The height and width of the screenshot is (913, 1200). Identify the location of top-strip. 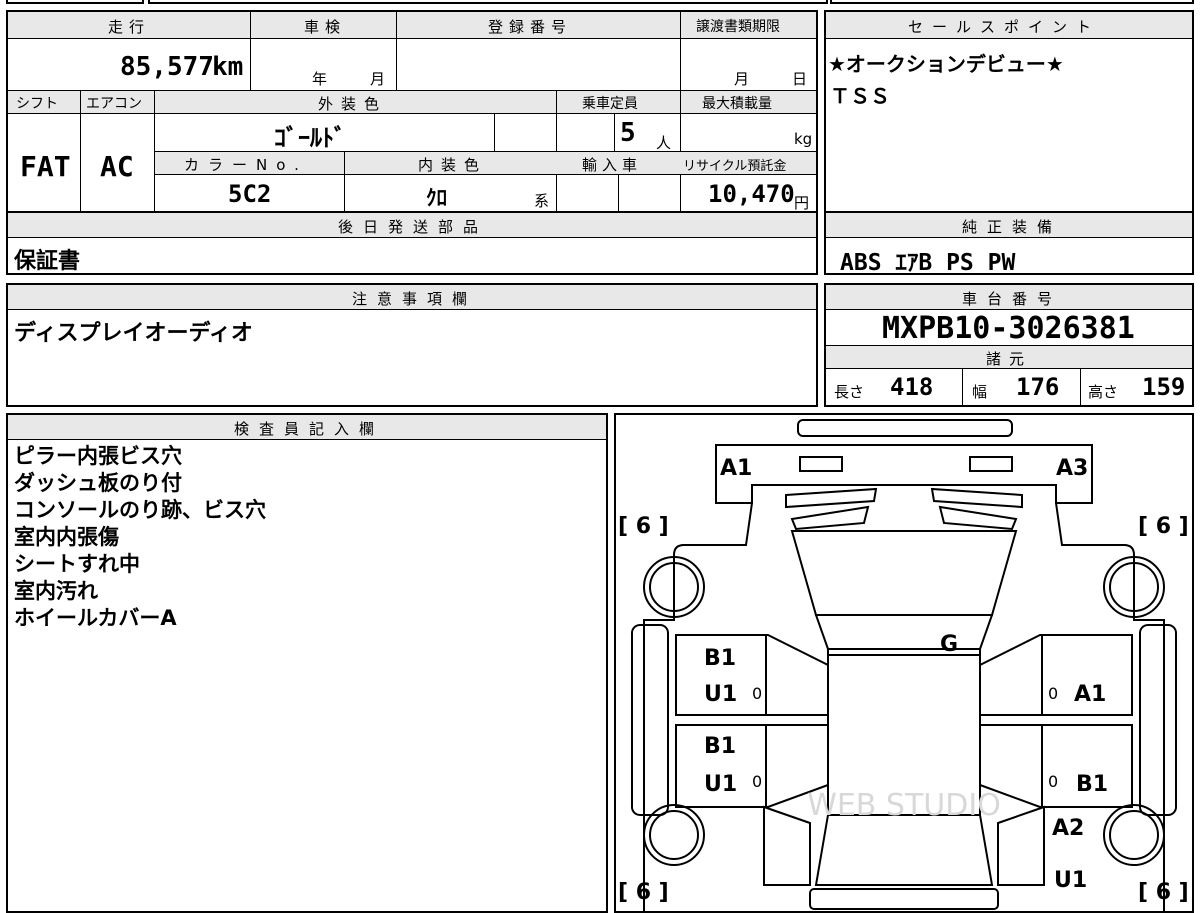
(600, 3).